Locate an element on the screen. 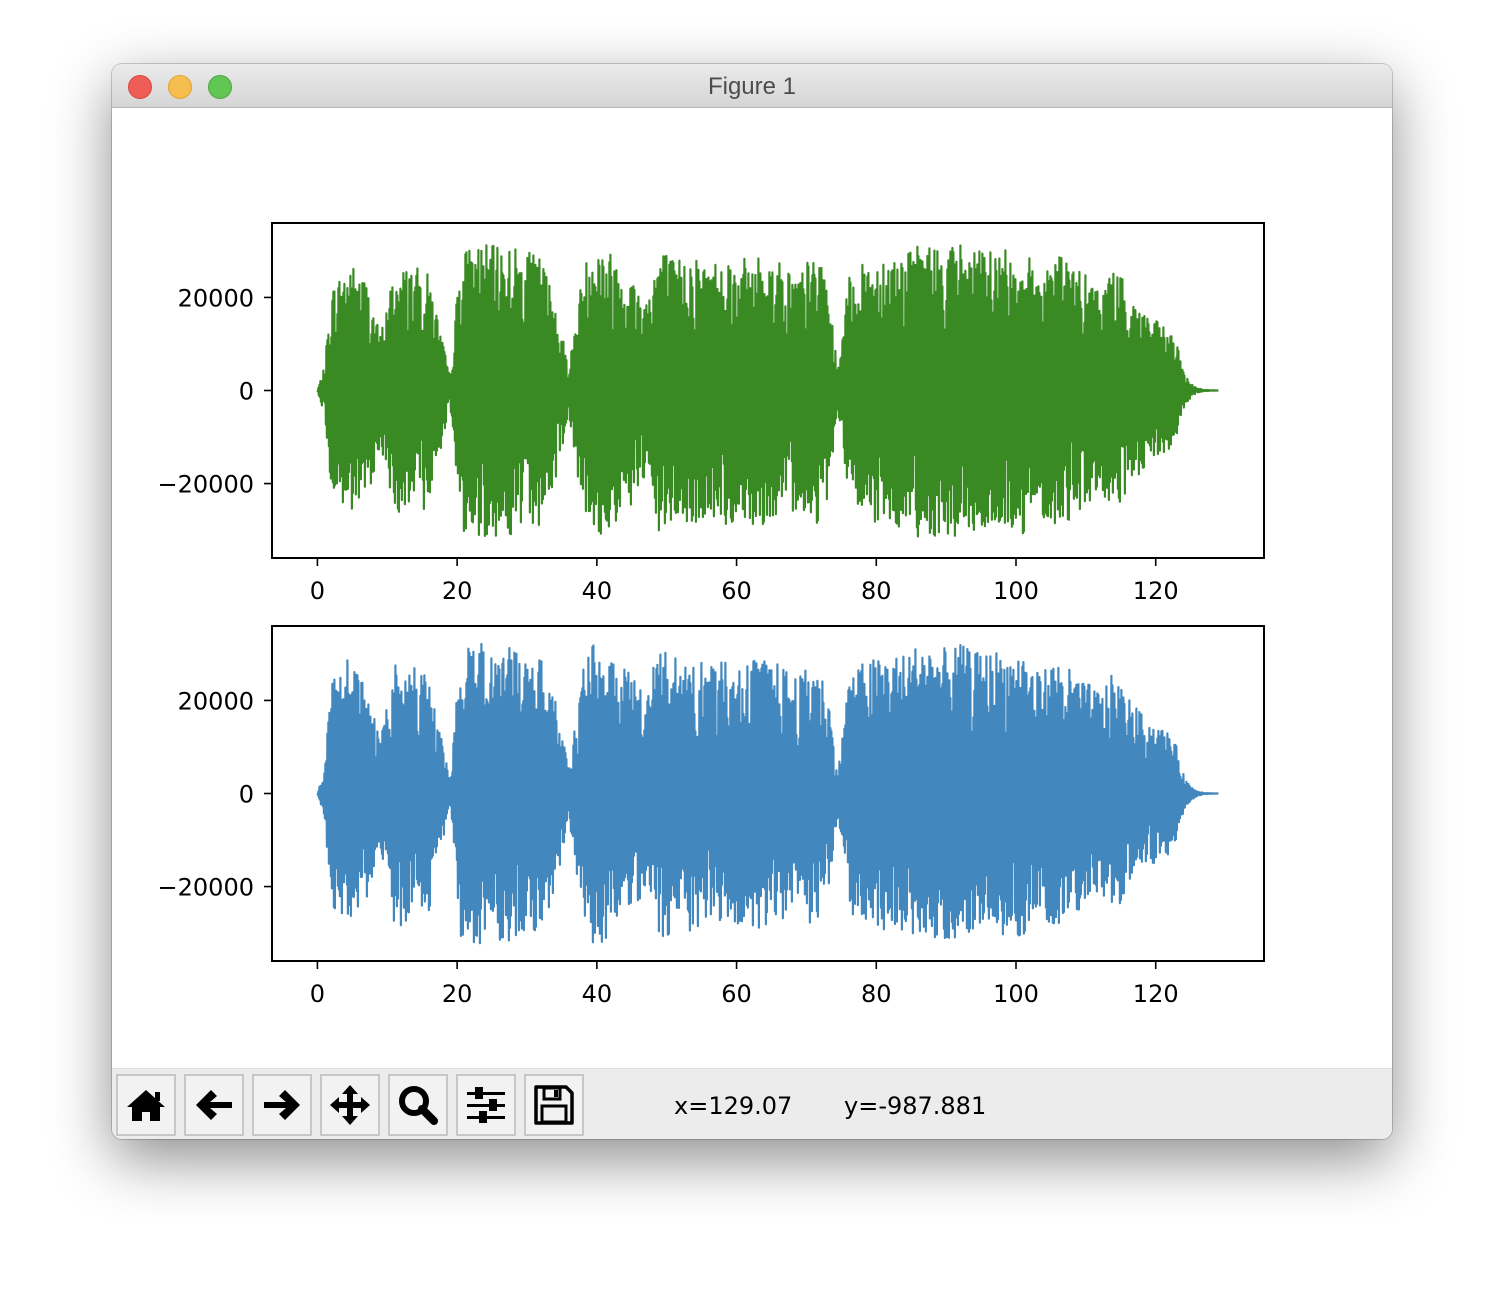  magnifier-icon is located at coordinates (418, 1105).